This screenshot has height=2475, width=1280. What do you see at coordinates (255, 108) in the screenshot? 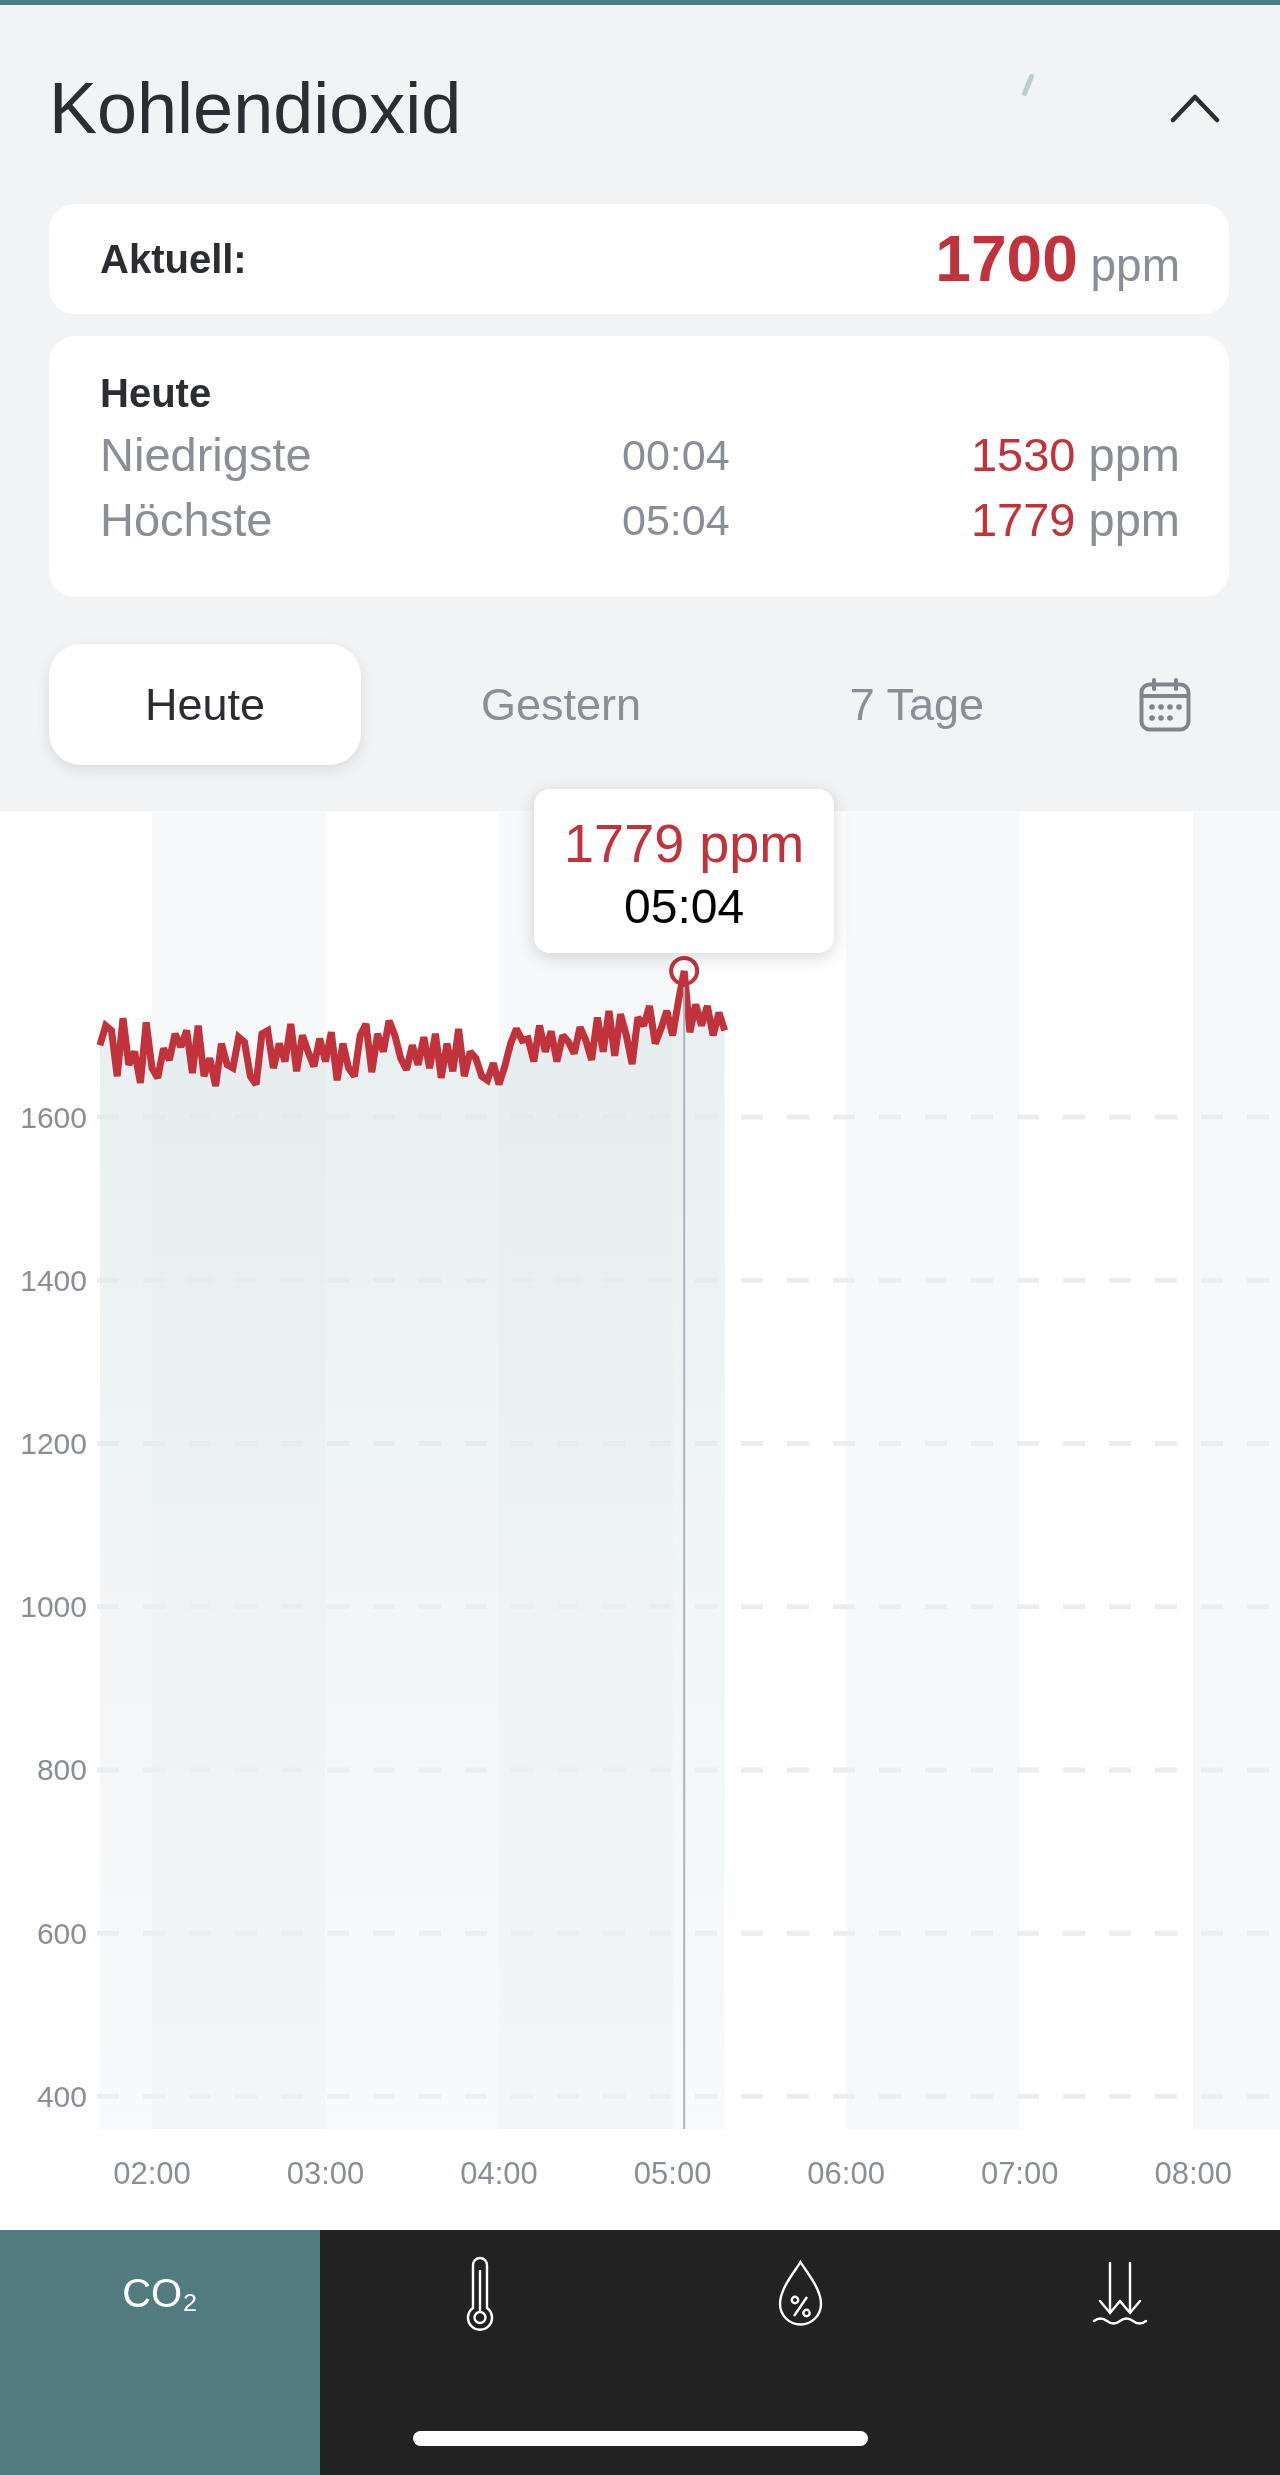
I see `section-title: Kohlendioxid` at bounding box center [255, 108].